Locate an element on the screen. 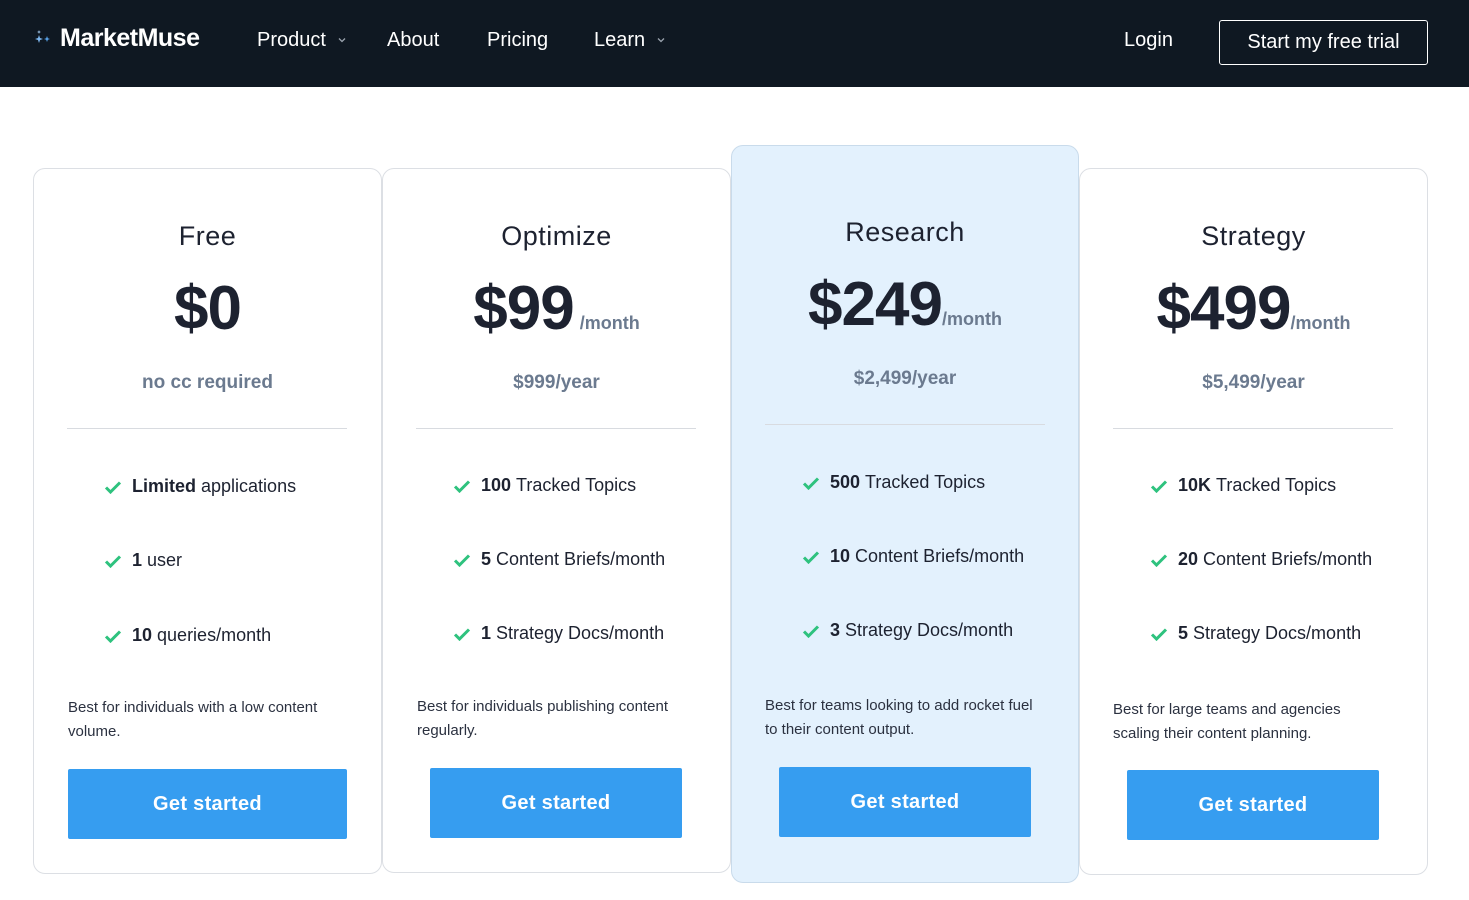  feature-text: queries/month is located at coordinates (214, 635).